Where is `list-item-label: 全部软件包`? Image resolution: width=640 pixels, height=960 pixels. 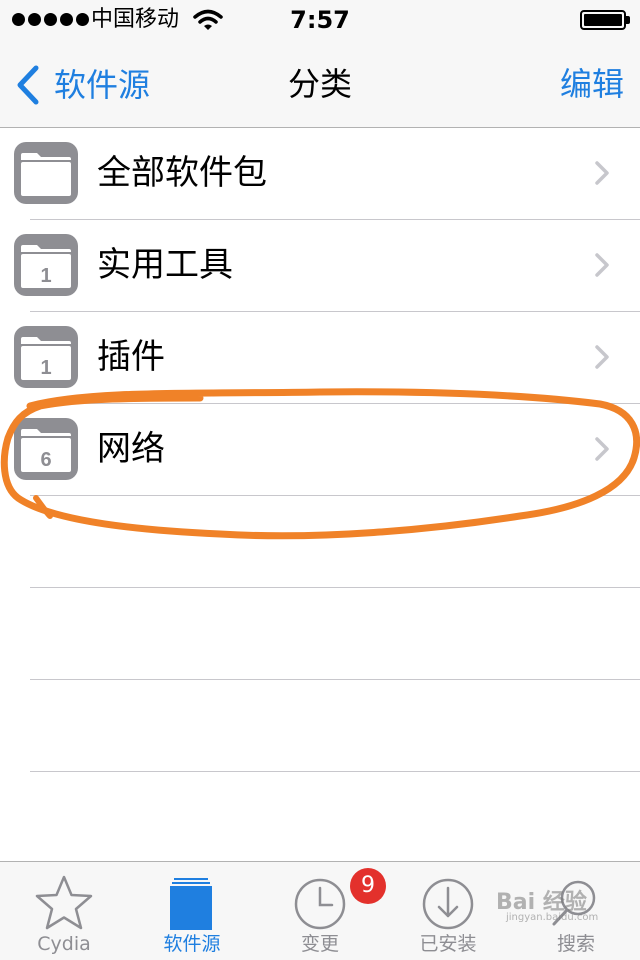
list-item-label: 全部软件包 is located at coordinates (182, 173).